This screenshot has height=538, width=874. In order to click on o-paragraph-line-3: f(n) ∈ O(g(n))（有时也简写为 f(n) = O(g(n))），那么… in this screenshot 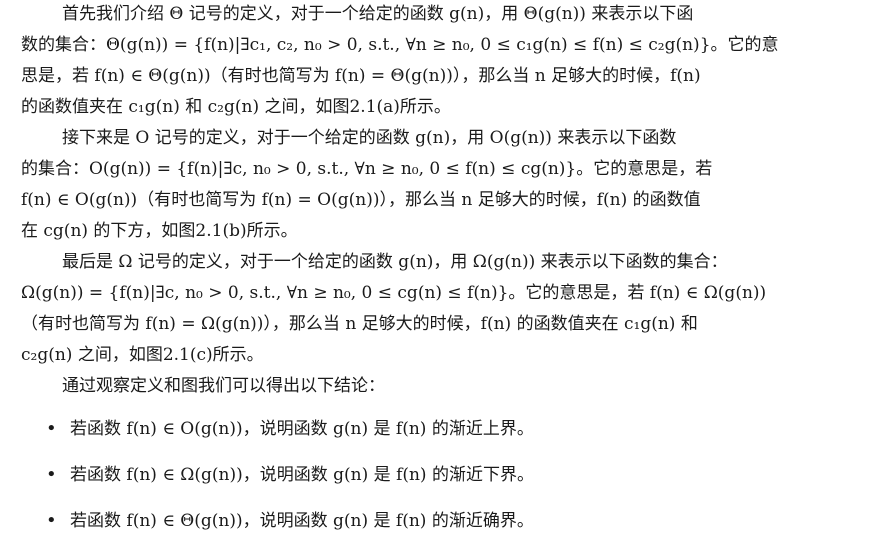, I will do `click(361, 200)`.